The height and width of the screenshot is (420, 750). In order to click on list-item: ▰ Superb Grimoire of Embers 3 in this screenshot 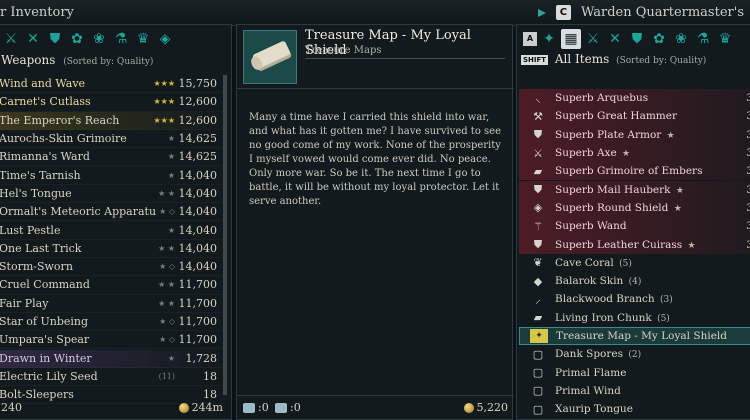, I will do `click(634, 171)`.